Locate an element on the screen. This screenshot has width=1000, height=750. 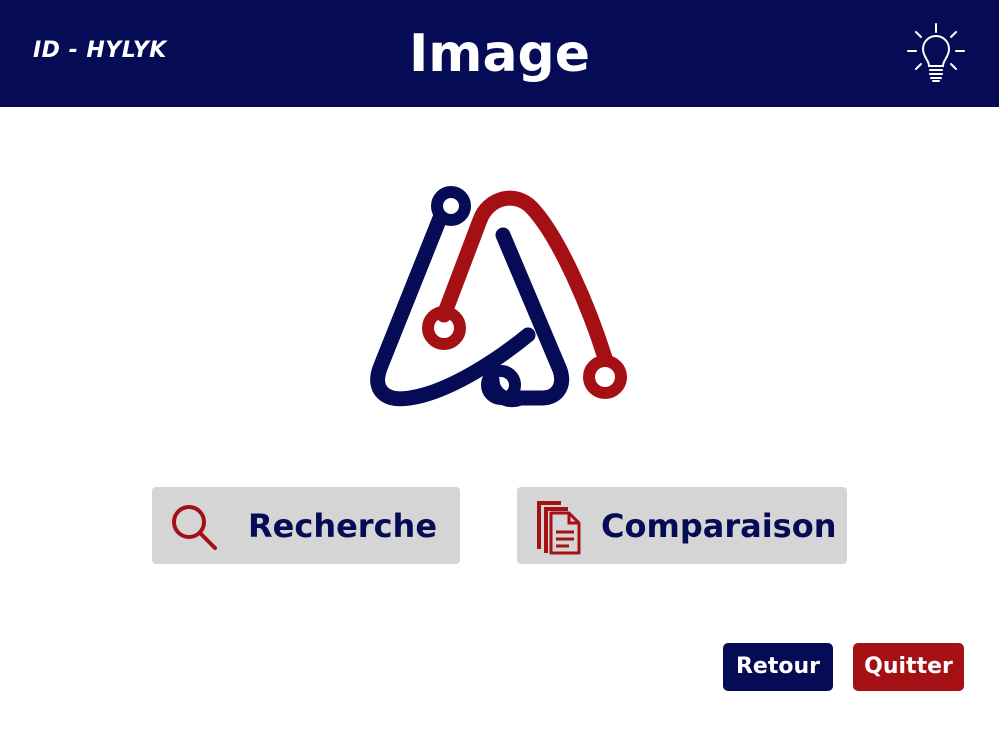
app-logo is located at coordinates (500, 297).